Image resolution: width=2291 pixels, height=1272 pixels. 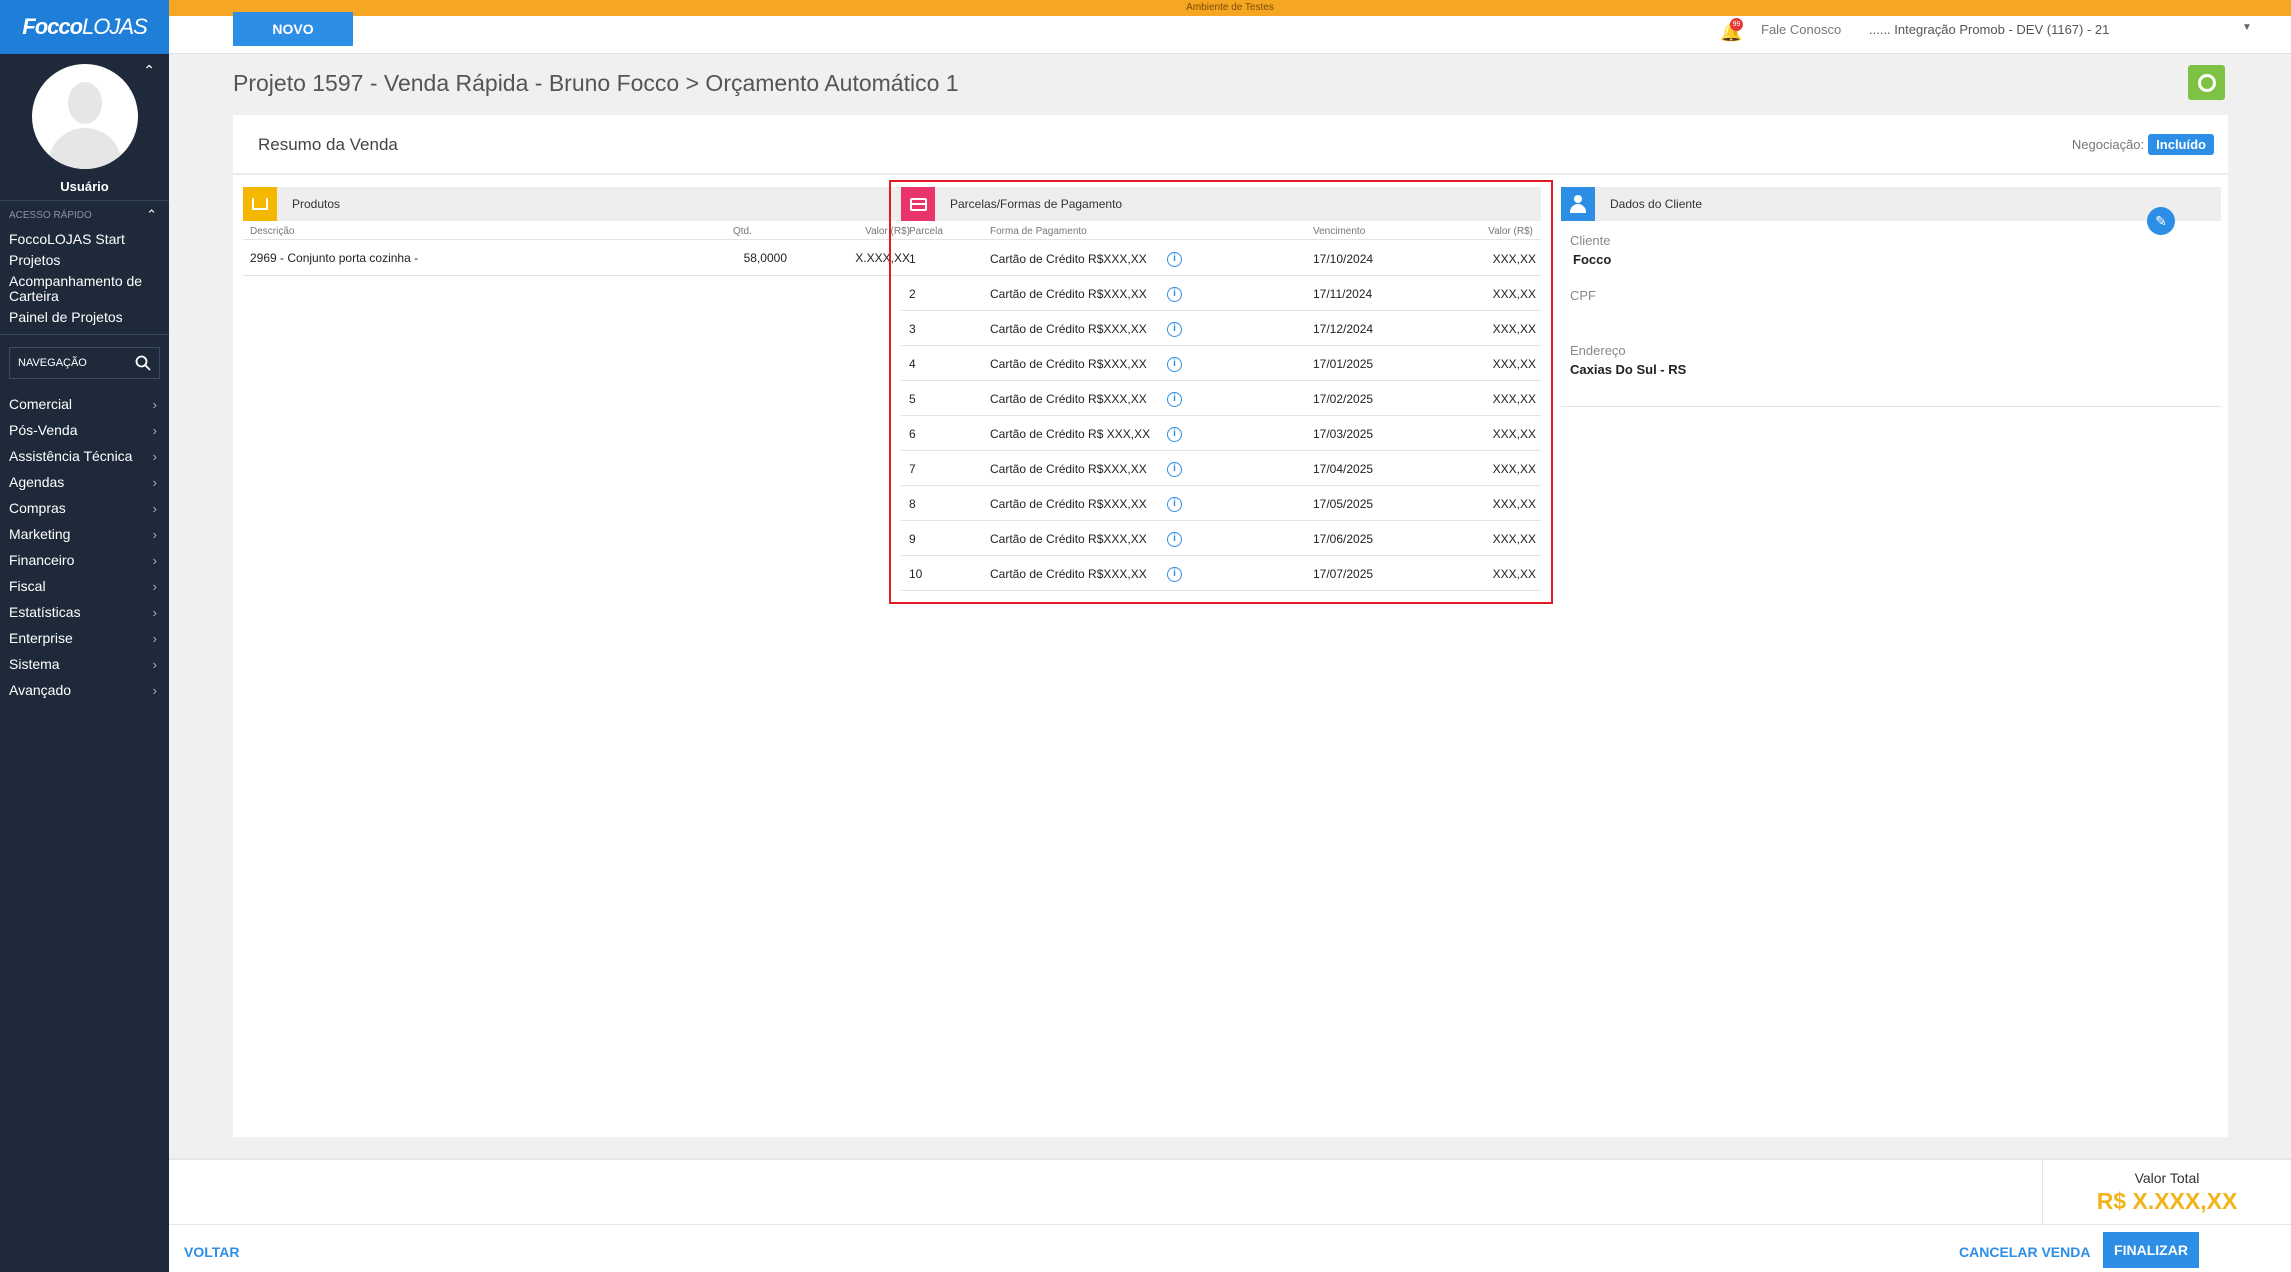 I want to click on chat-button, so click(x=2206, y=82).